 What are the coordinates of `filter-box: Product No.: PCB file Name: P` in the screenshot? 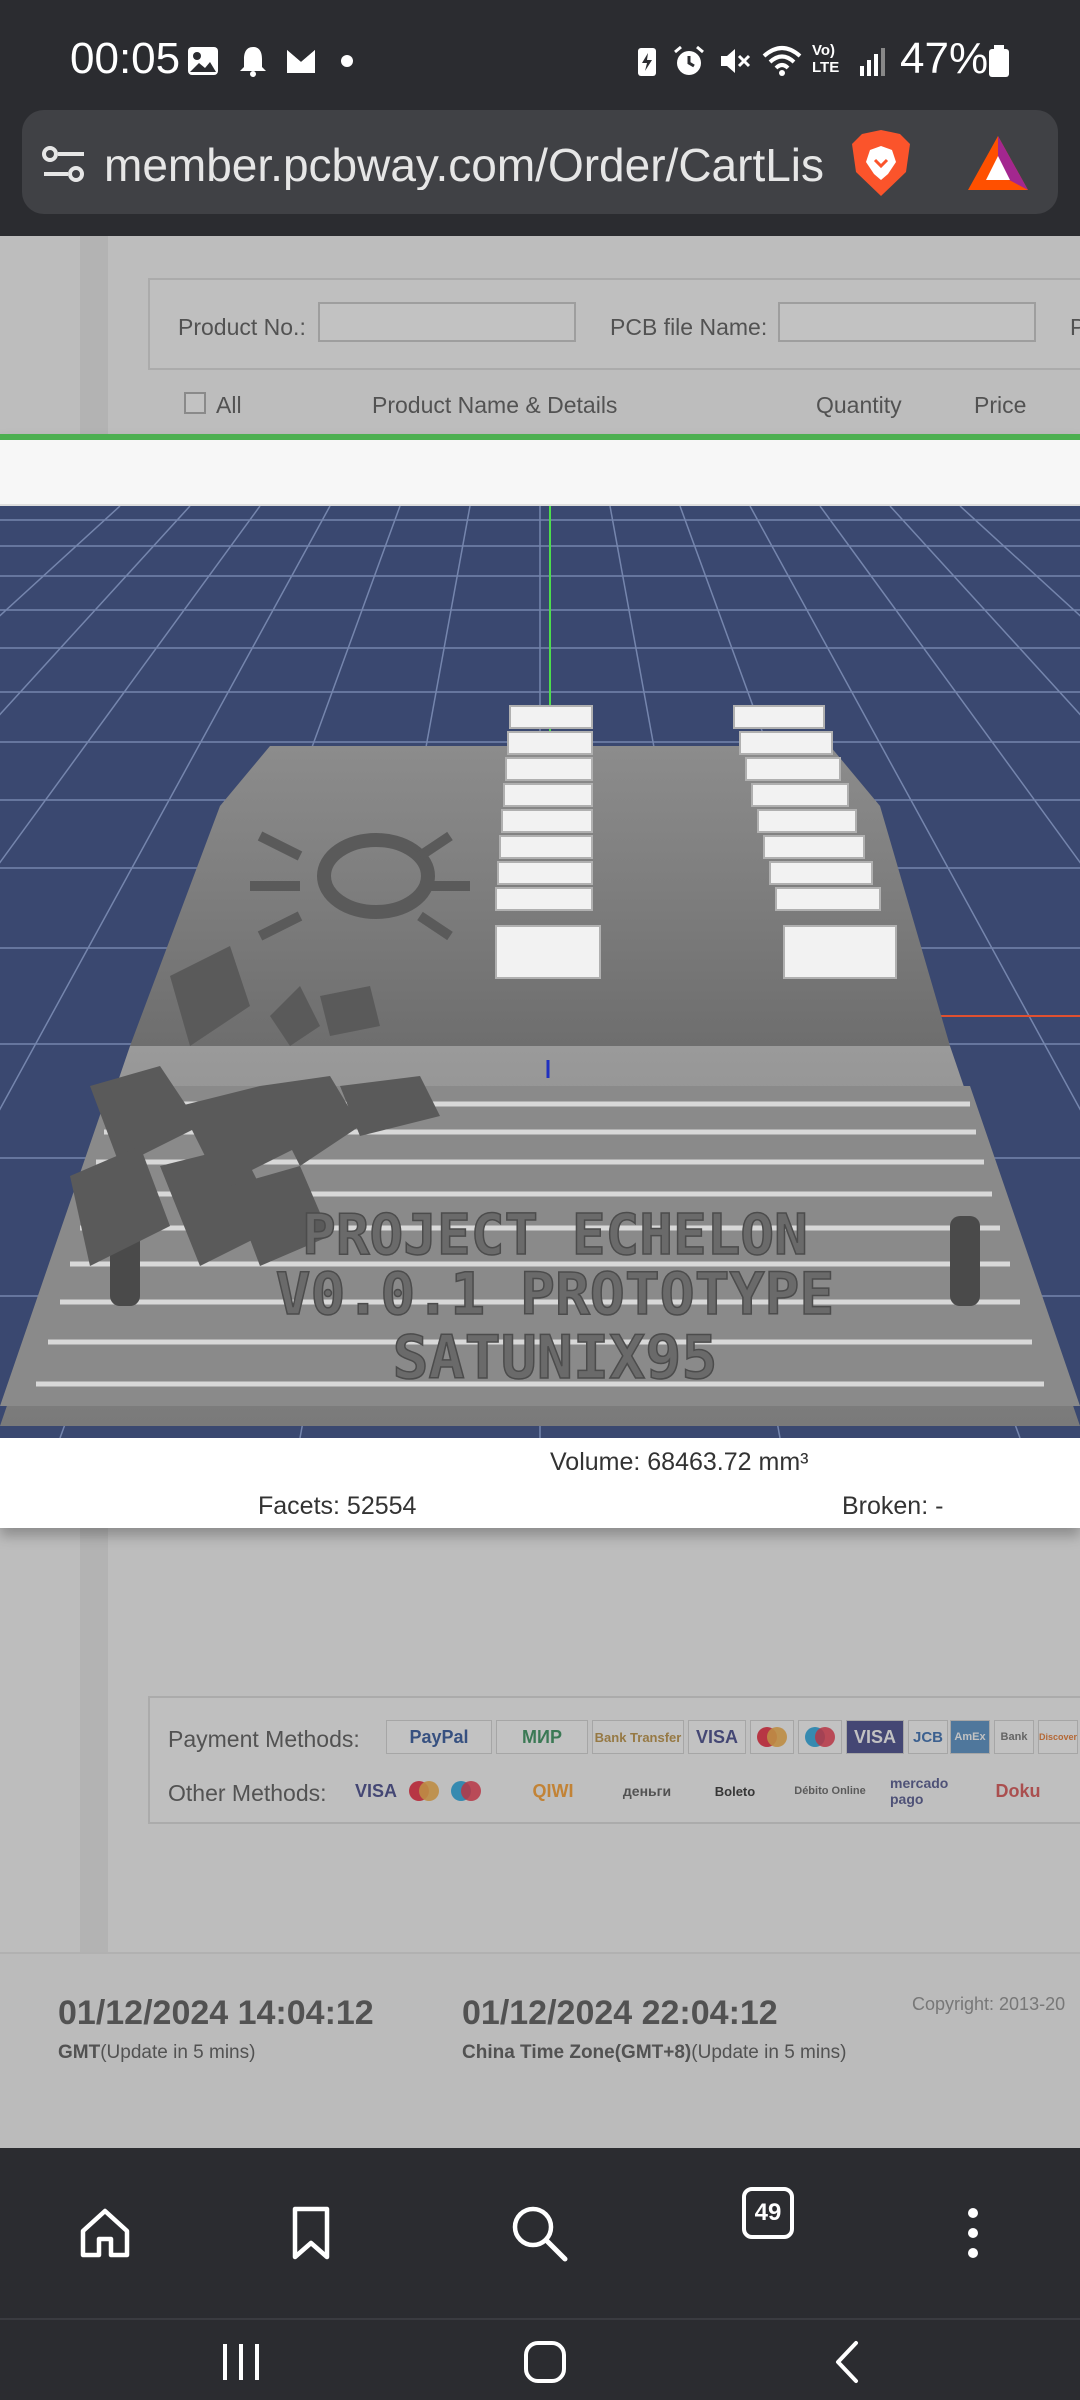 It's located at (614, 324).